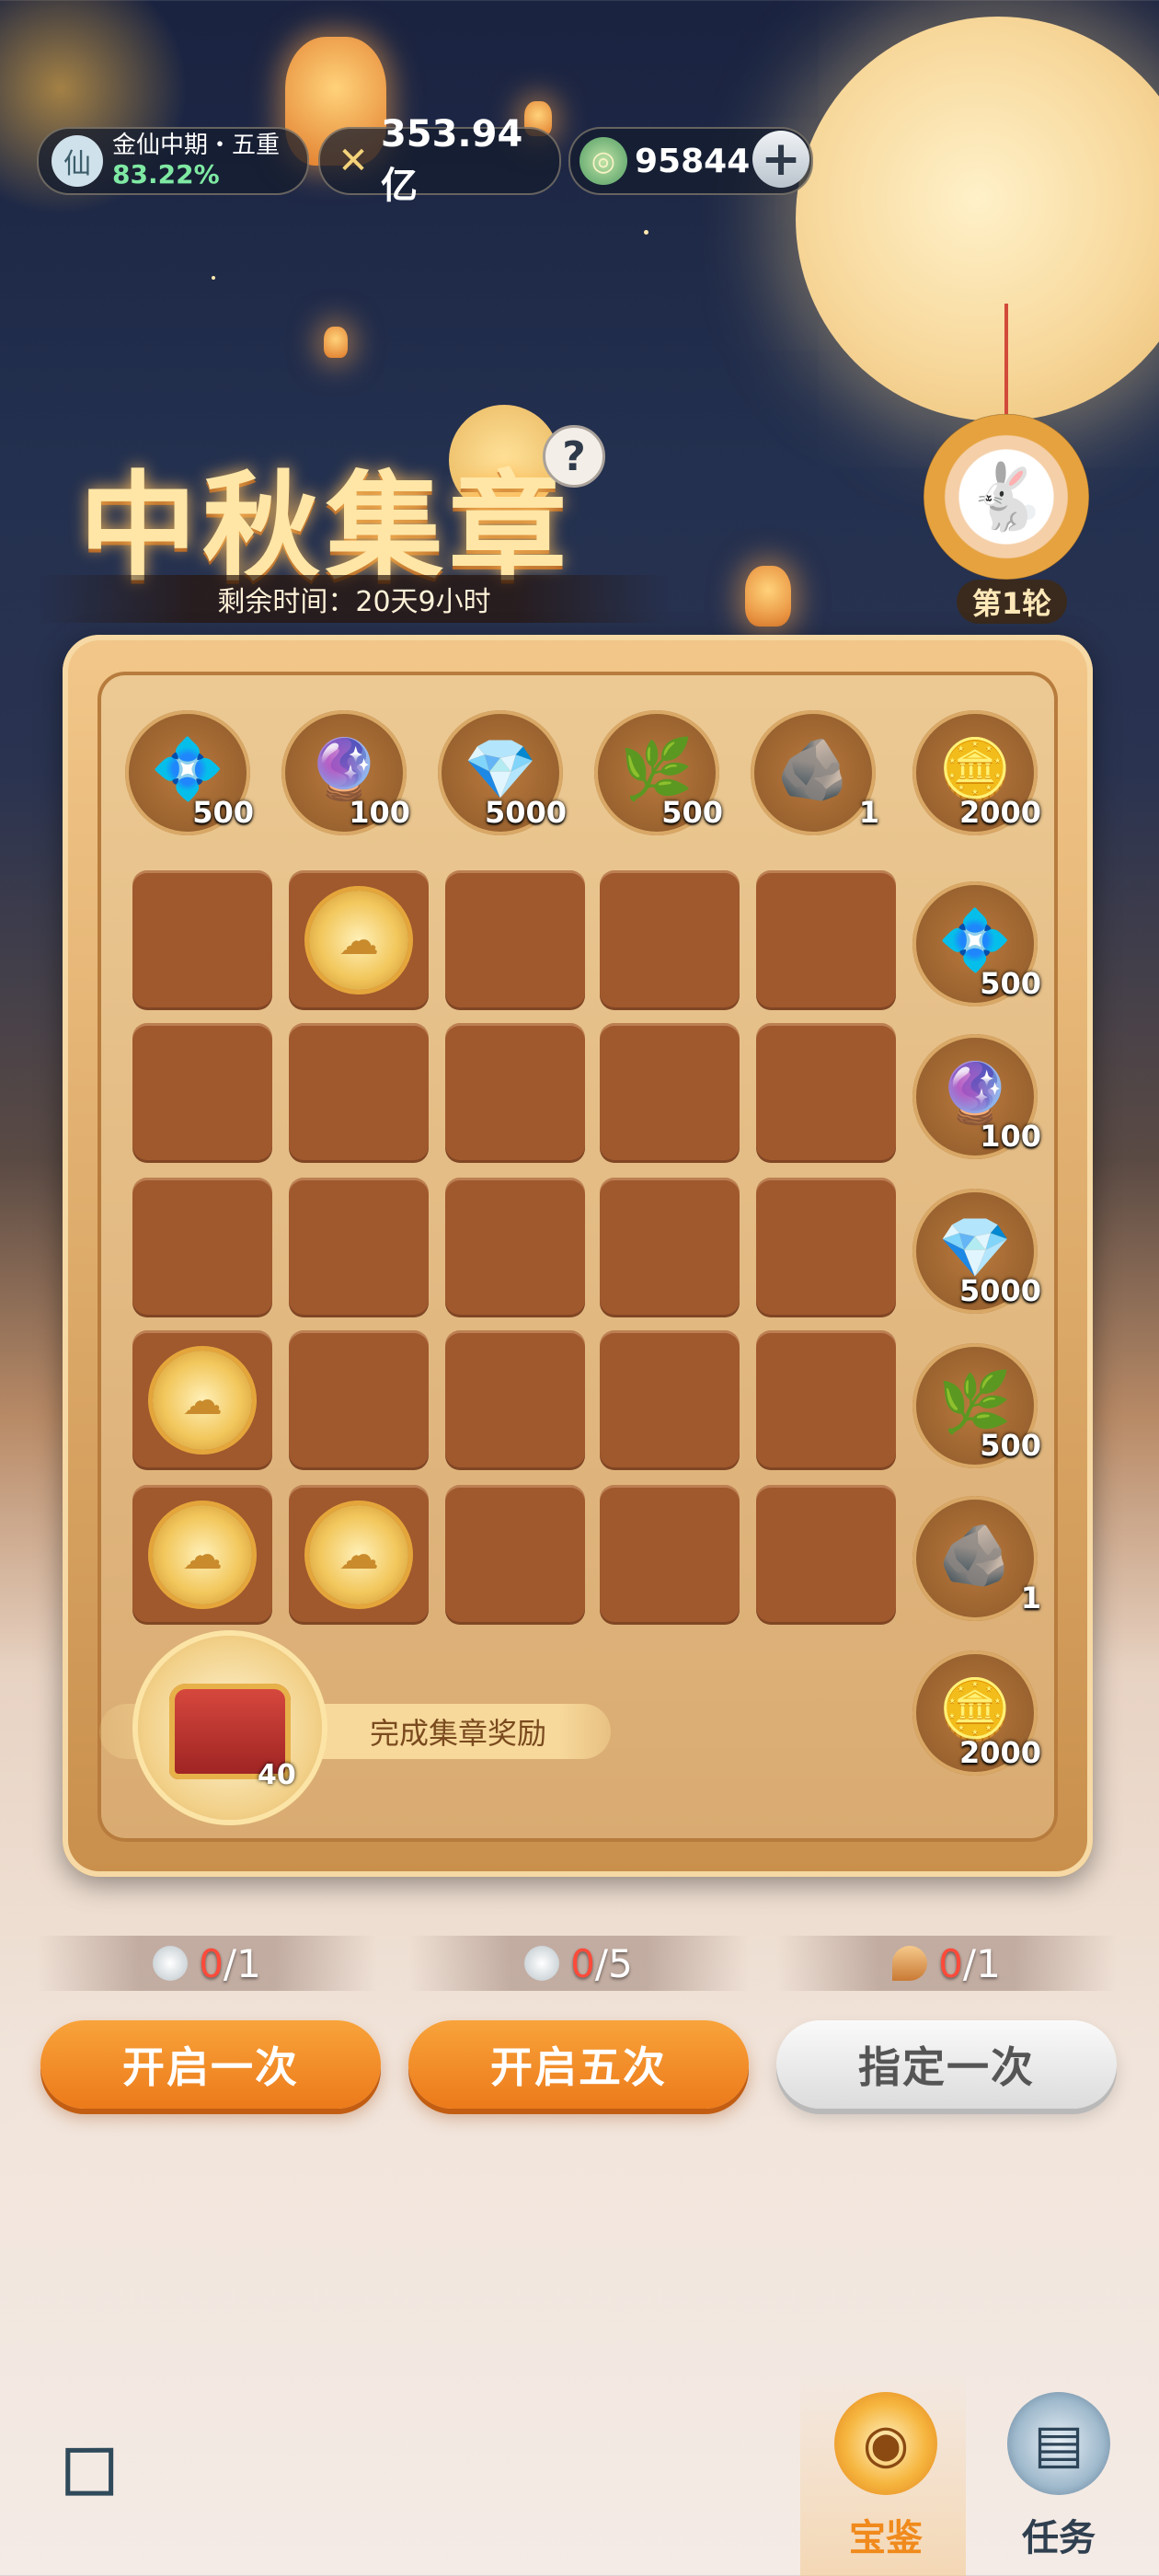  Describe the element at coordinates (946, 2064) in the screenshot. I see `designate-once-button: 指定一次` at that location.